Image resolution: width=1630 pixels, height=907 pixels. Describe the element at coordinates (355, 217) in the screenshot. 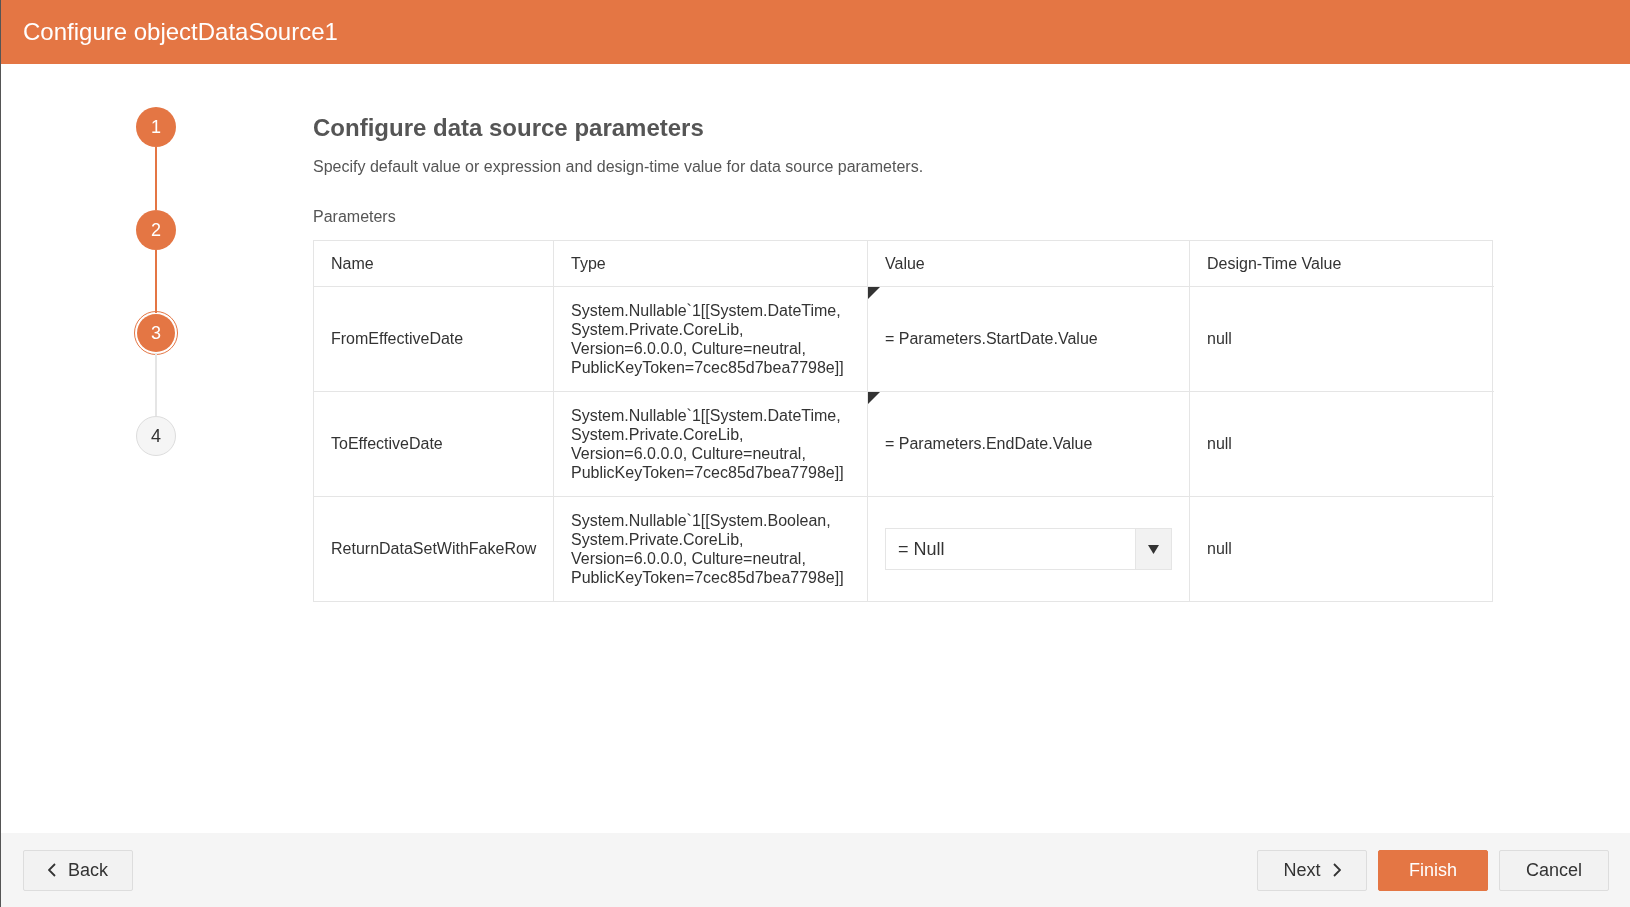

I see `section-label: Parameters` at that location.